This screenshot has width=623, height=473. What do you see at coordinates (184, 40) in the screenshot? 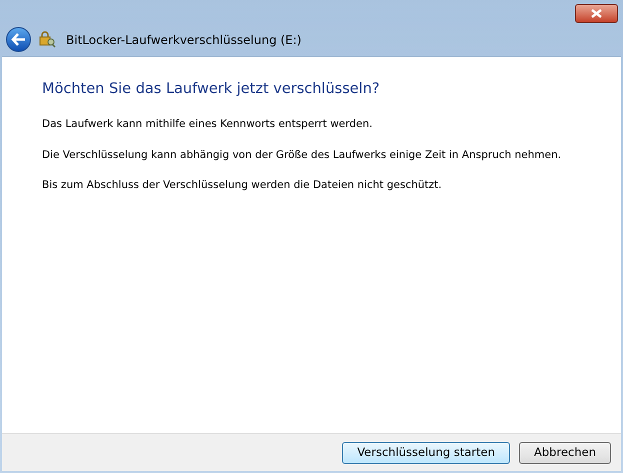
I see `window-title: BitLocker-Laufwerkverschlüsselung (E:)` at bounding box center [184, 40].